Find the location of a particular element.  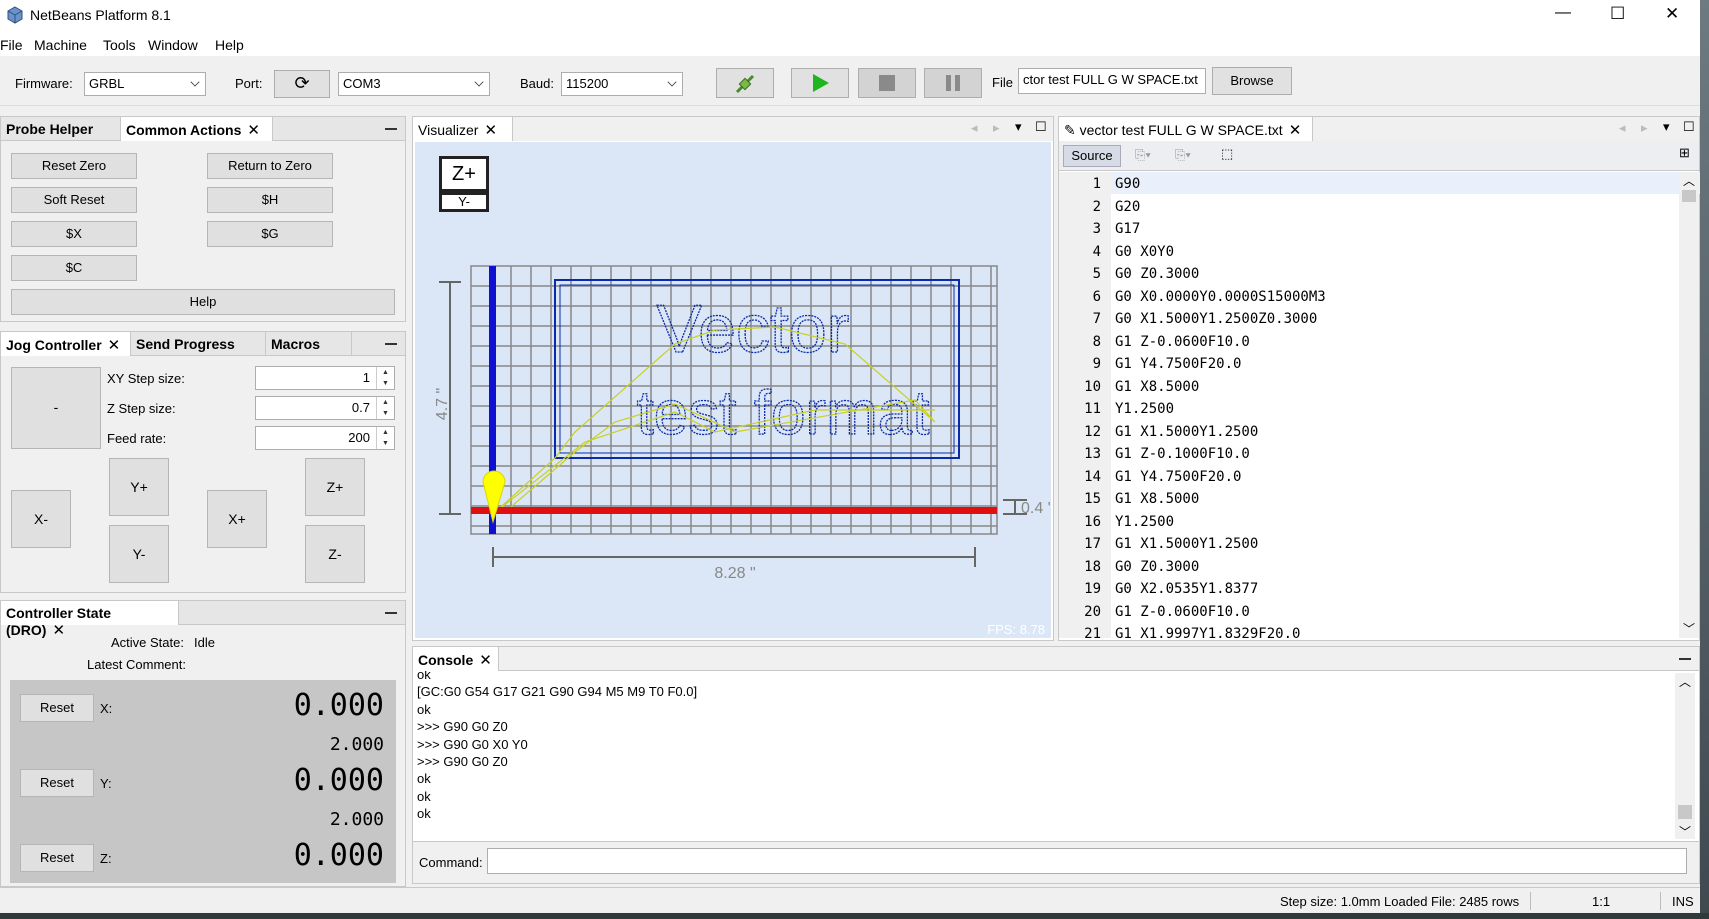

jog-center-button: - is located at coordinates (56, 408).